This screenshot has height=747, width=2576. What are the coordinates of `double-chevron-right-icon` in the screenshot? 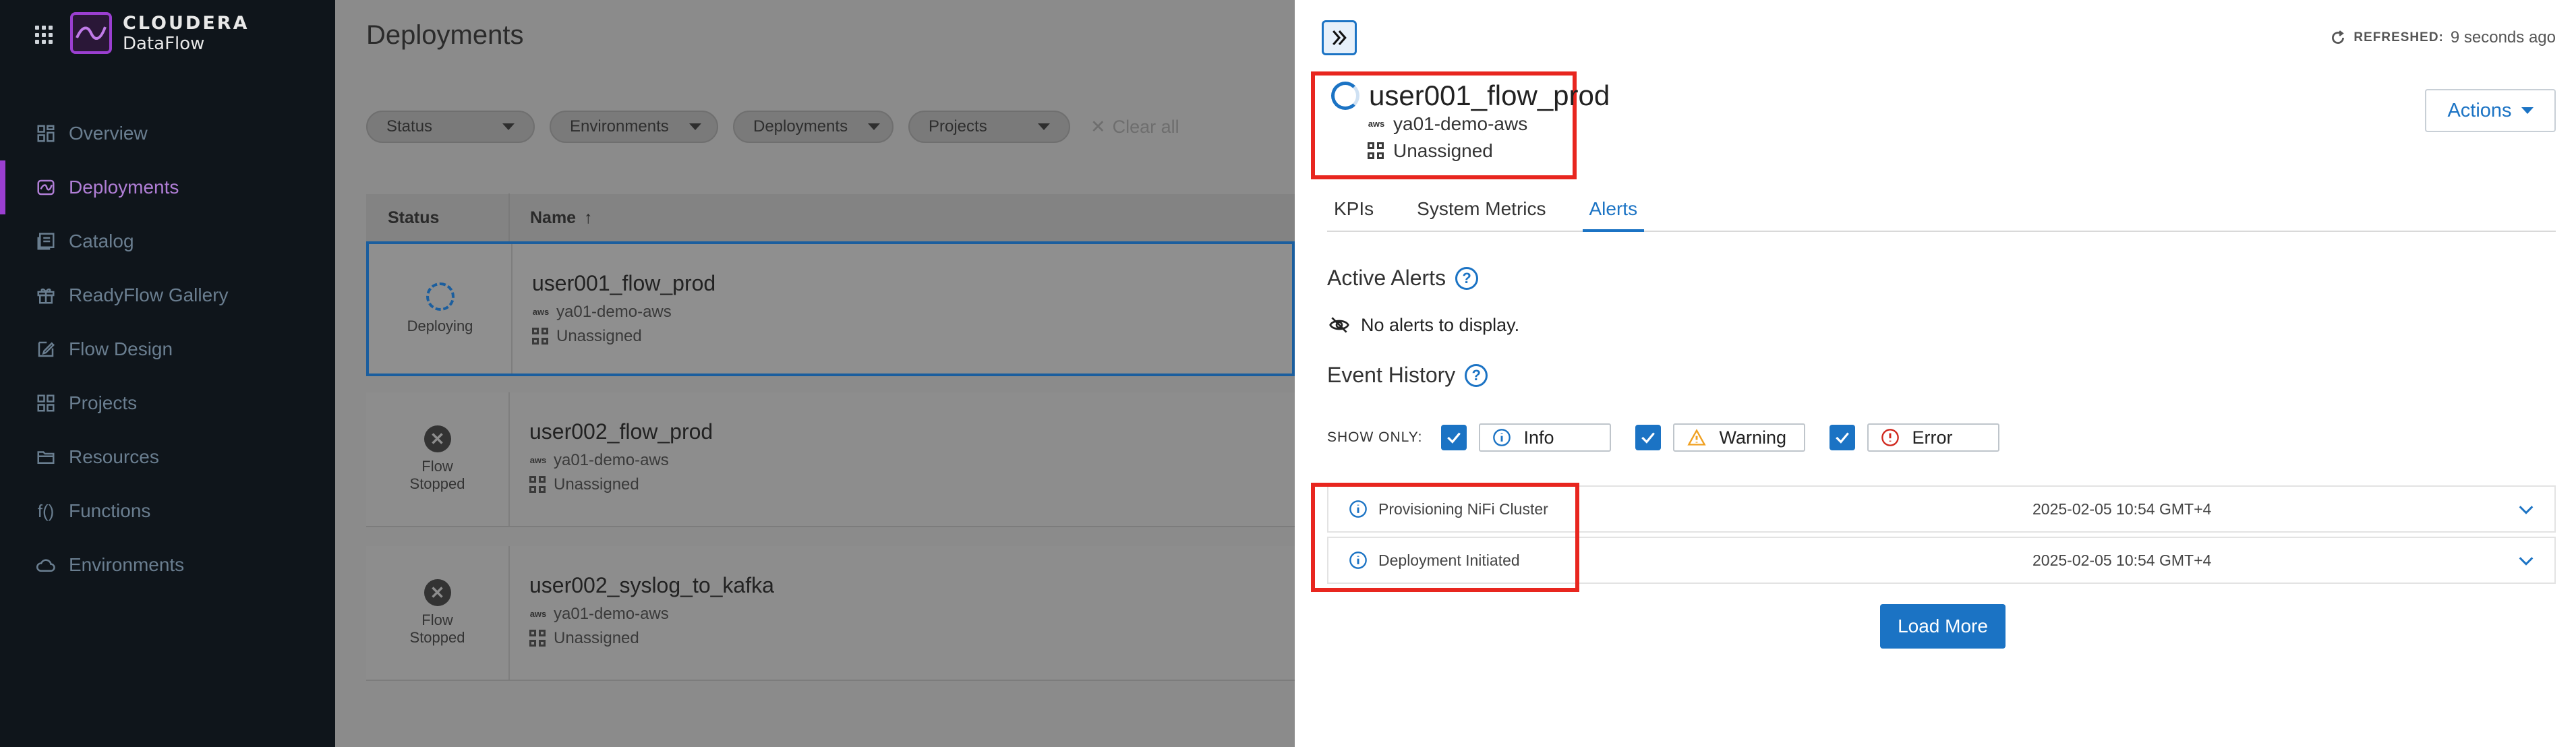 It's located at (1340, 38).